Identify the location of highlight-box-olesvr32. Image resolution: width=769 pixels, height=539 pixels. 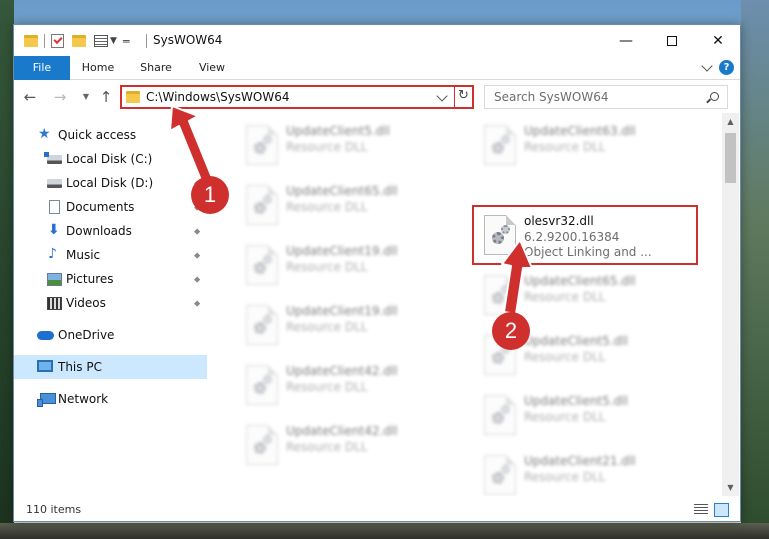
(585, 235).